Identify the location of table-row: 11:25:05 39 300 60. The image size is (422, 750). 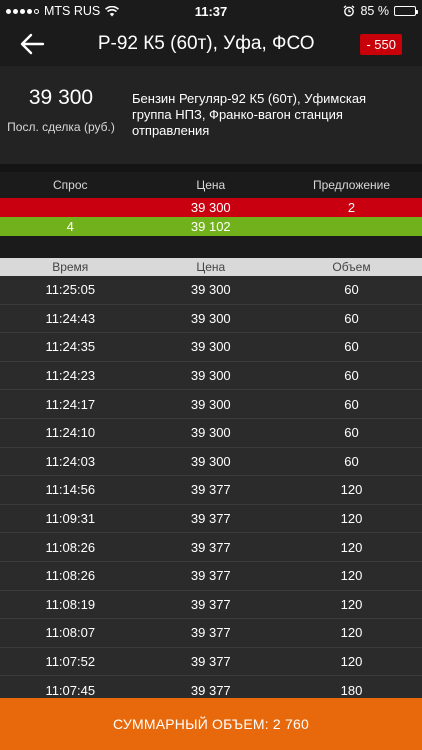
(211, 290).